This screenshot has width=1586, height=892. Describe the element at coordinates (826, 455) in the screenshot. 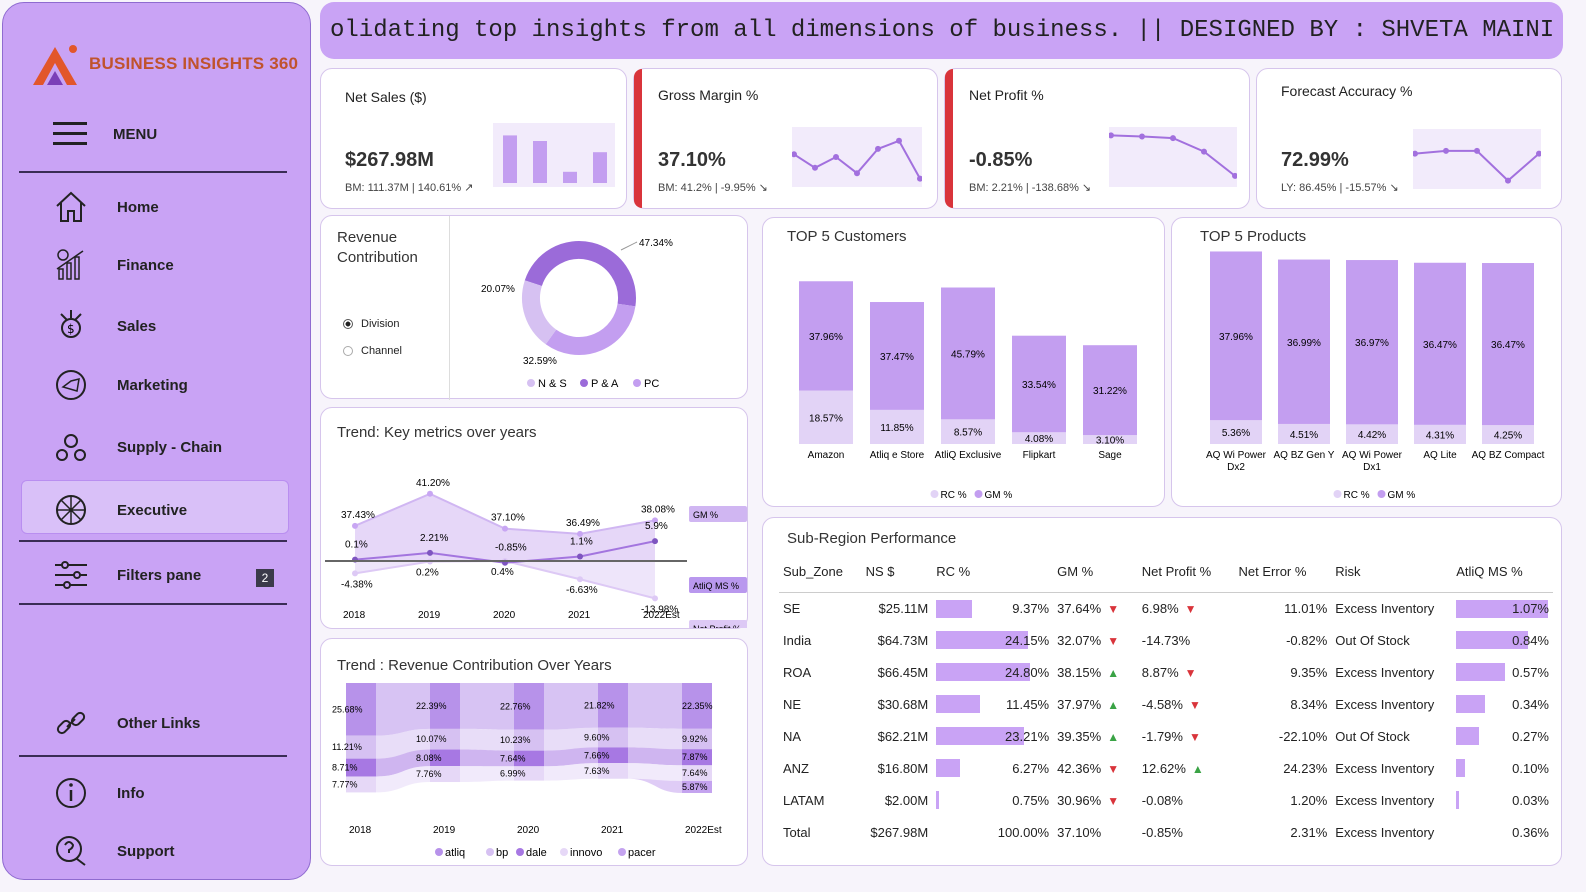

I see `x-tick: Amazon` at that location.